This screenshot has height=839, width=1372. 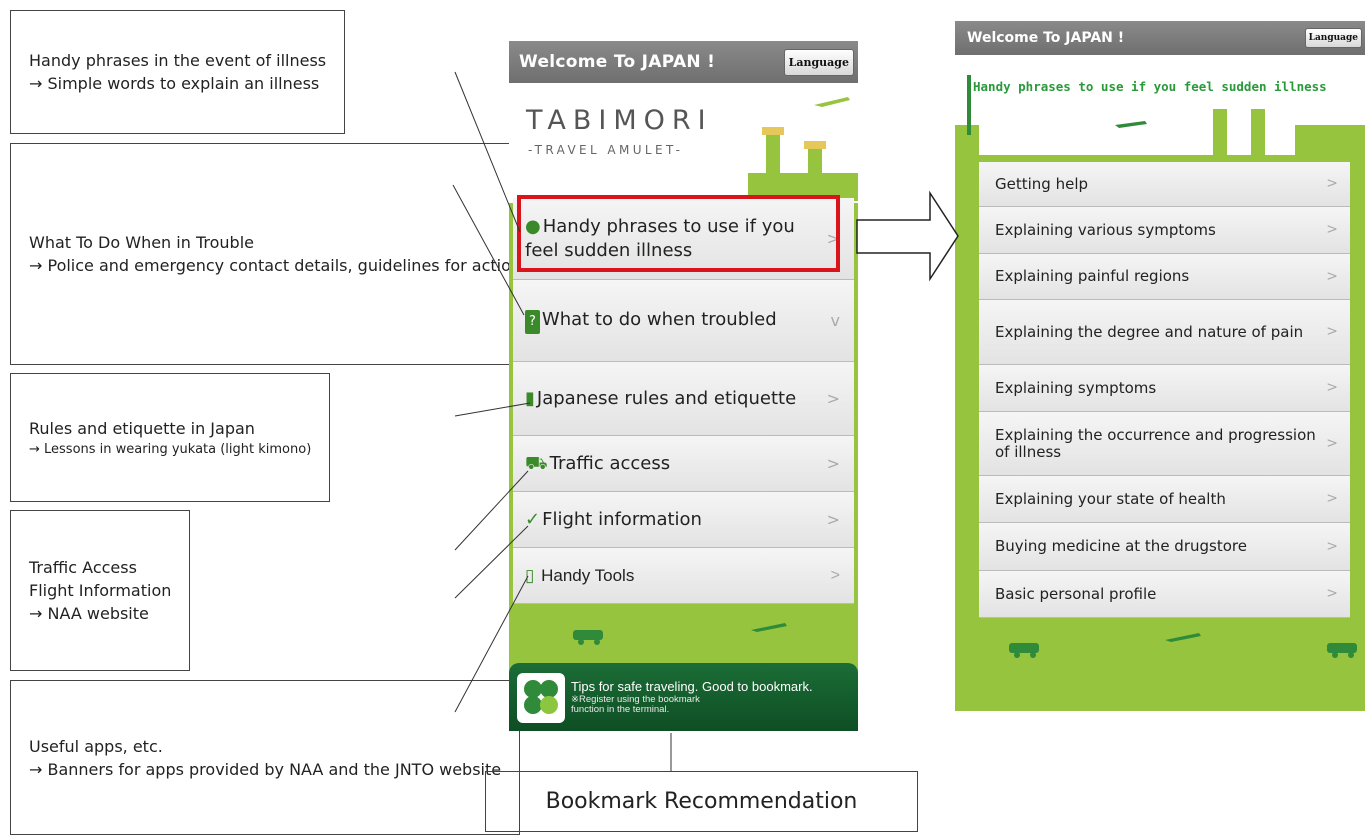 I want to click on submenu-item-label: Explaining painful regions, so click(x=1092, y=276).